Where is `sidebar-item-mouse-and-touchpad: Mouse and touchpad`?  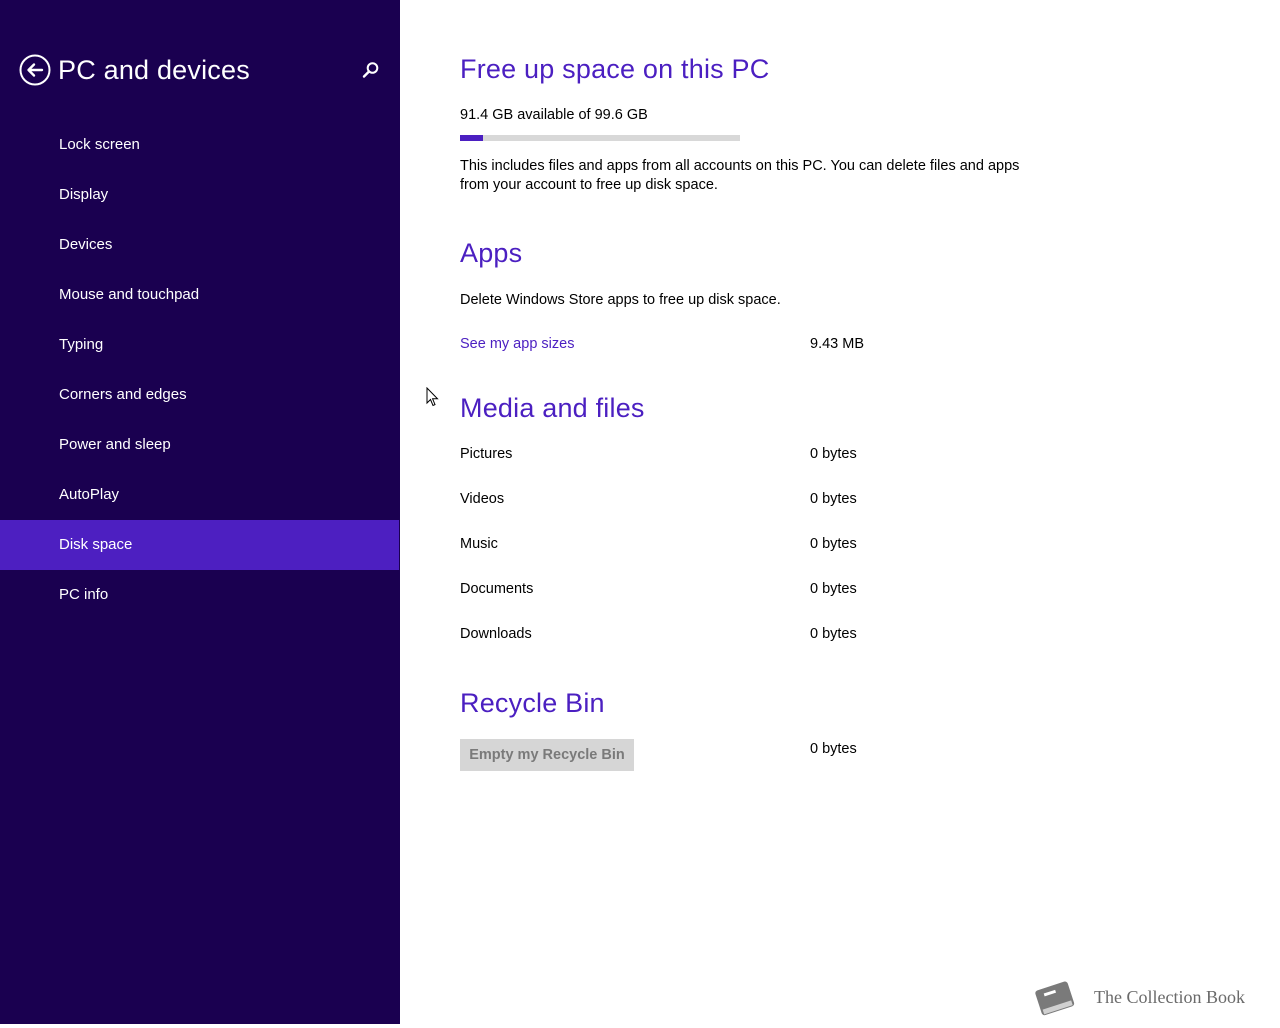
sidebar-item-mouse-and-touchpad: Mouse and touchpad is located at coordinates (199, 295).